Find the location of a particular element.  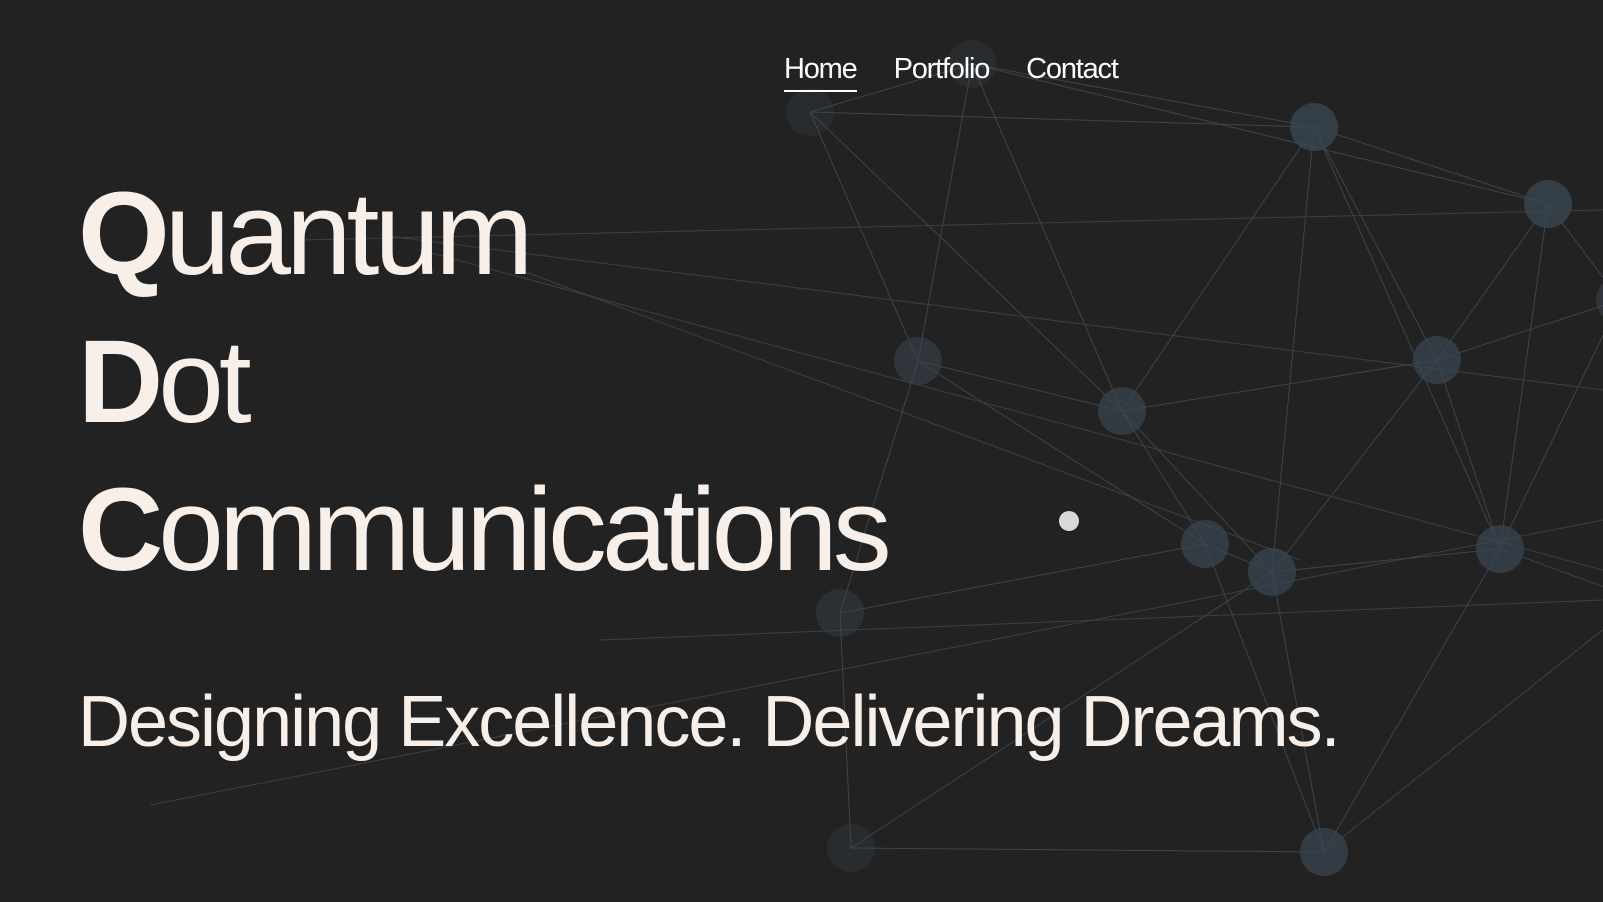

hero-line-quantum: Quantum is located at coordinates (482, 234).